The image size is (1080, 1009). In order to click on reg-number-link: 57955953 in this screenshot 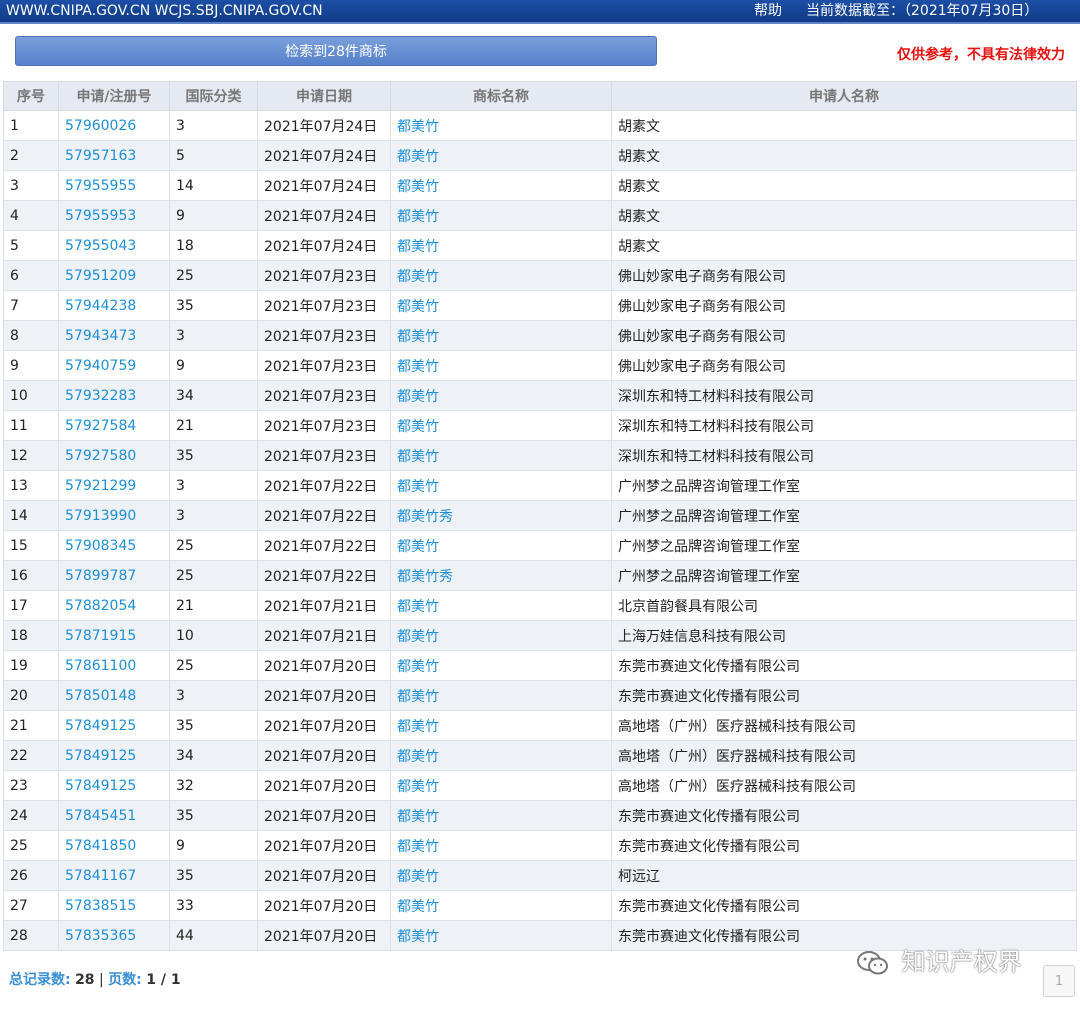, I will do `click(114, 215)`.